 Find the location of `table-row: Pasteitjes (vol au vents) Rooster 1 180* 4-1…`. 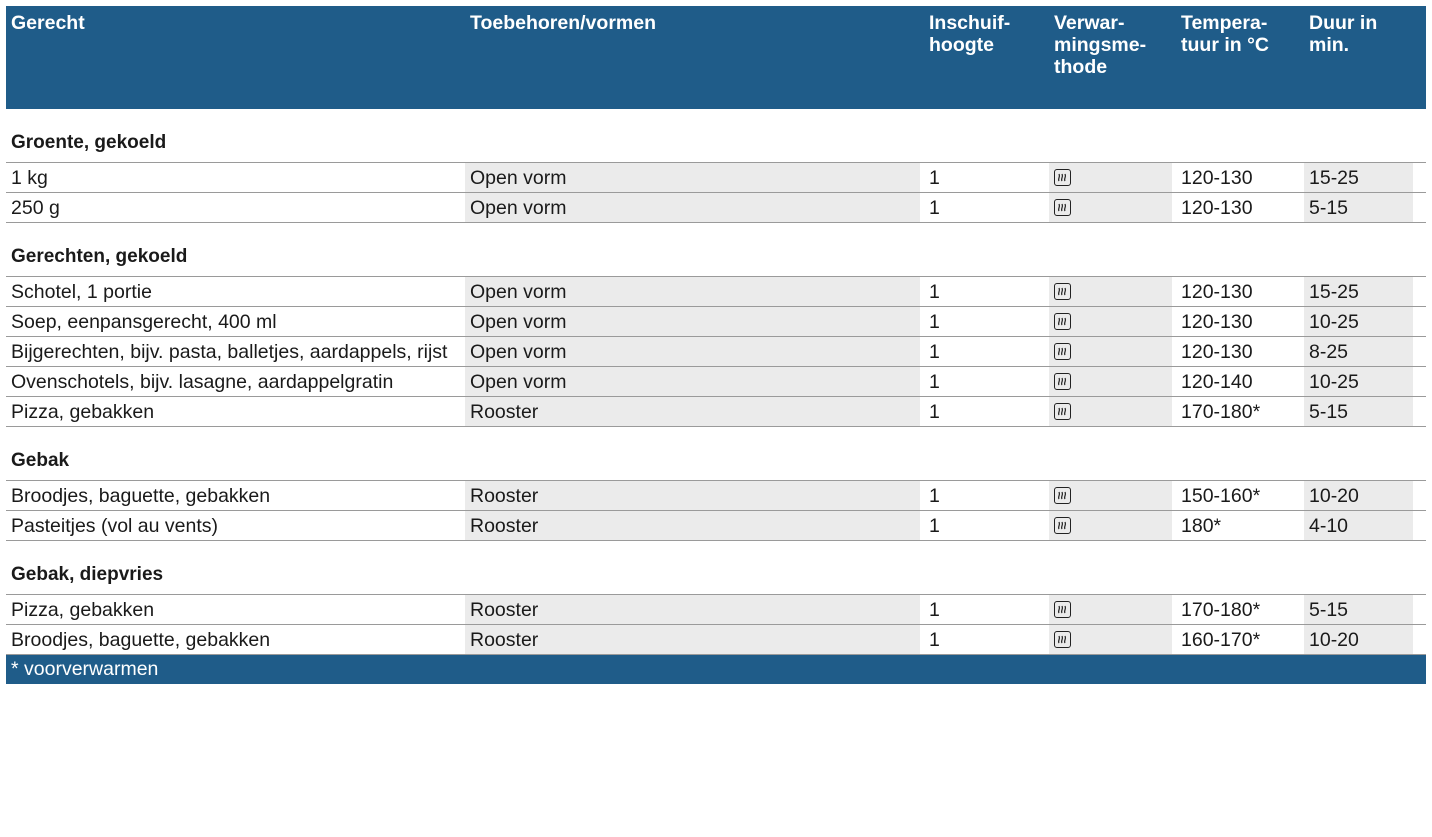

table-row: Pasteitjes (vol au vents) Rooster 1 180* 4-1… is located at coordinates (716, 526).